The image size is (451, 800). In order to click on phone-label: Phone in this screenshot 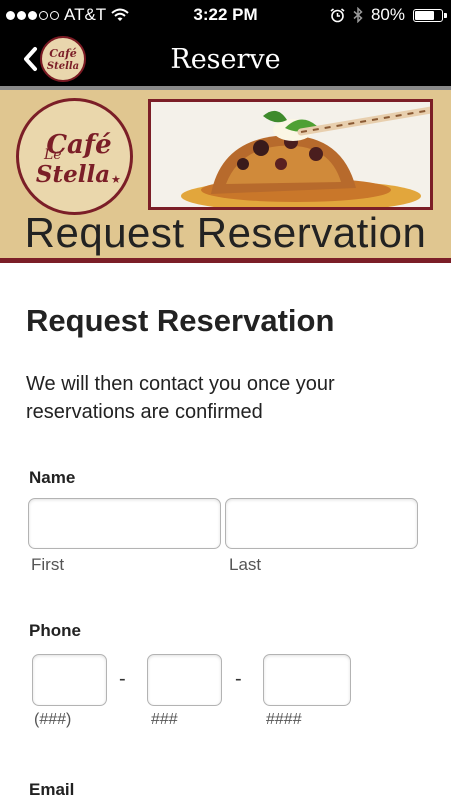, I will do `click(55, 630)`.